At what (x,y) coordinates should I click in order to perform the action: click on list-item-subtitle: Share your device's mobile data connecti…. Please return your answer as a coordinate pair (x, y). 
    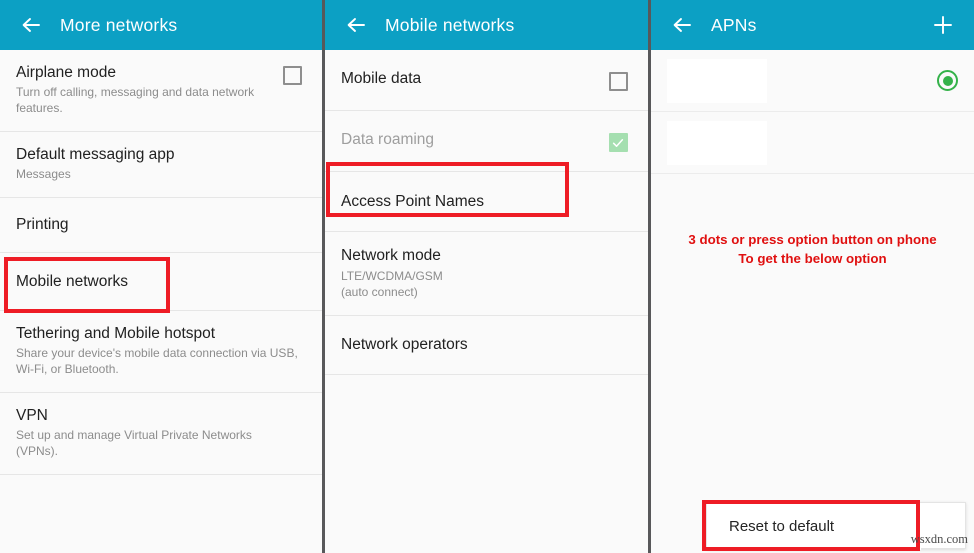
    Looking at the image, I should click on (157, 361).